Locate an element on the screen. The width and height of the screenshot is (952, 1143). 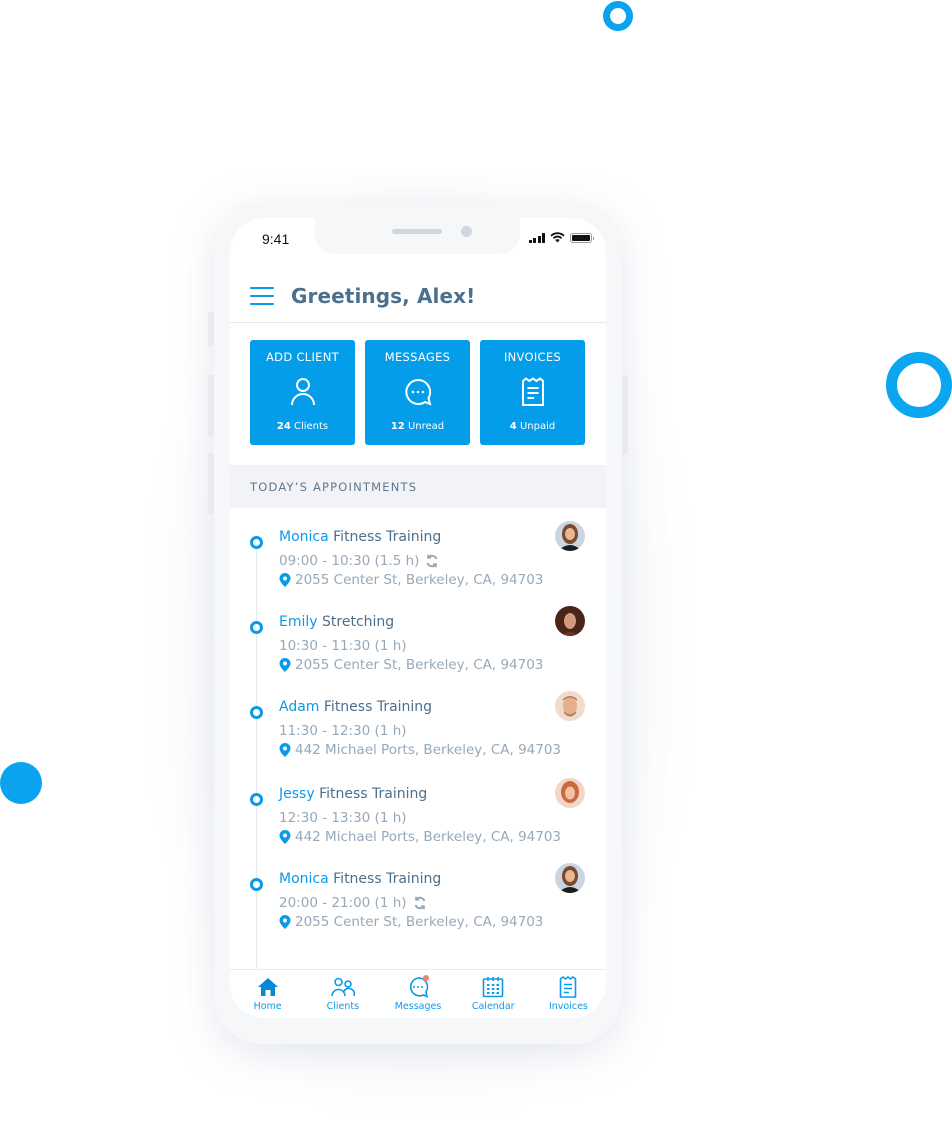
unread-badge is located at coordinates (426, 978).